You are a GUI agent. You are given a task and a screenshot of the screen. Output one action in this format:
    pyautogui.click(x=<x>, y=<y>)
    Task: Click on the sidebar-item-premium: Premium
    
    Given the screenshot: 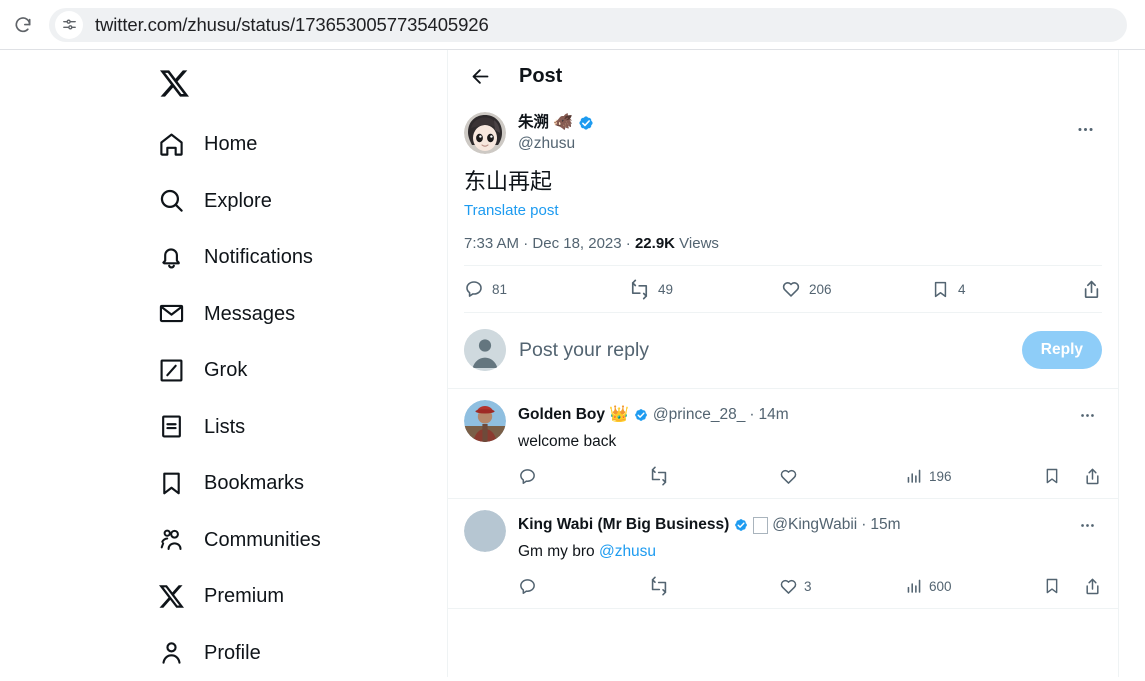 What is the action you would take?
    pyautogui.click(x=301, y=596)
    